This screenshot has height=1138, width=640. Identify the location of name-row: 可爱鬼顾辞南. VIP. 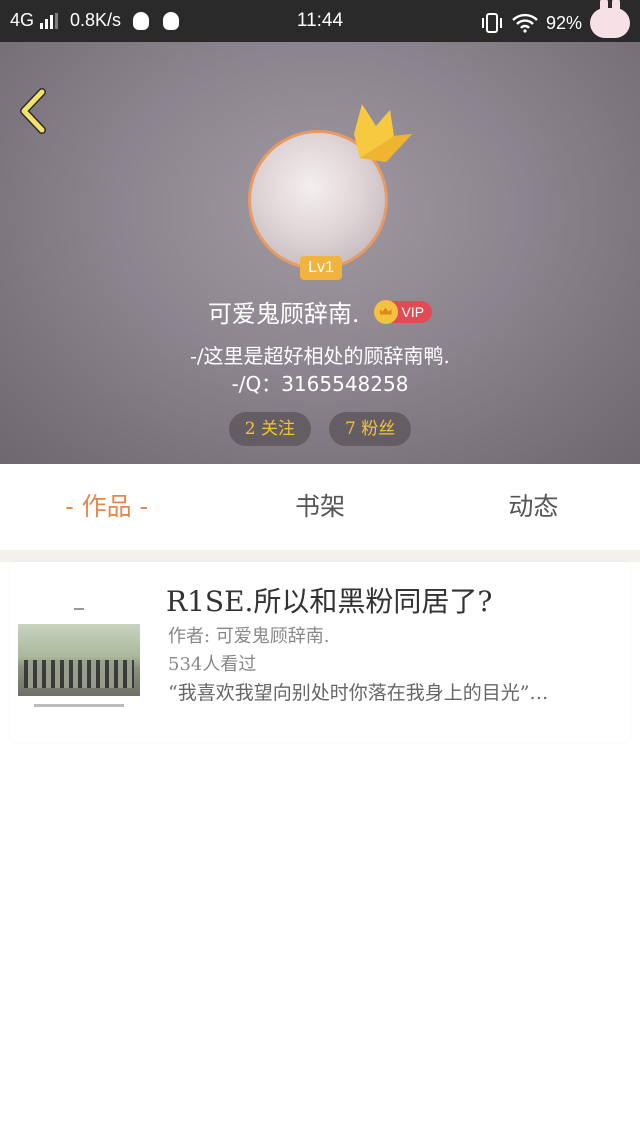
(320, 311).